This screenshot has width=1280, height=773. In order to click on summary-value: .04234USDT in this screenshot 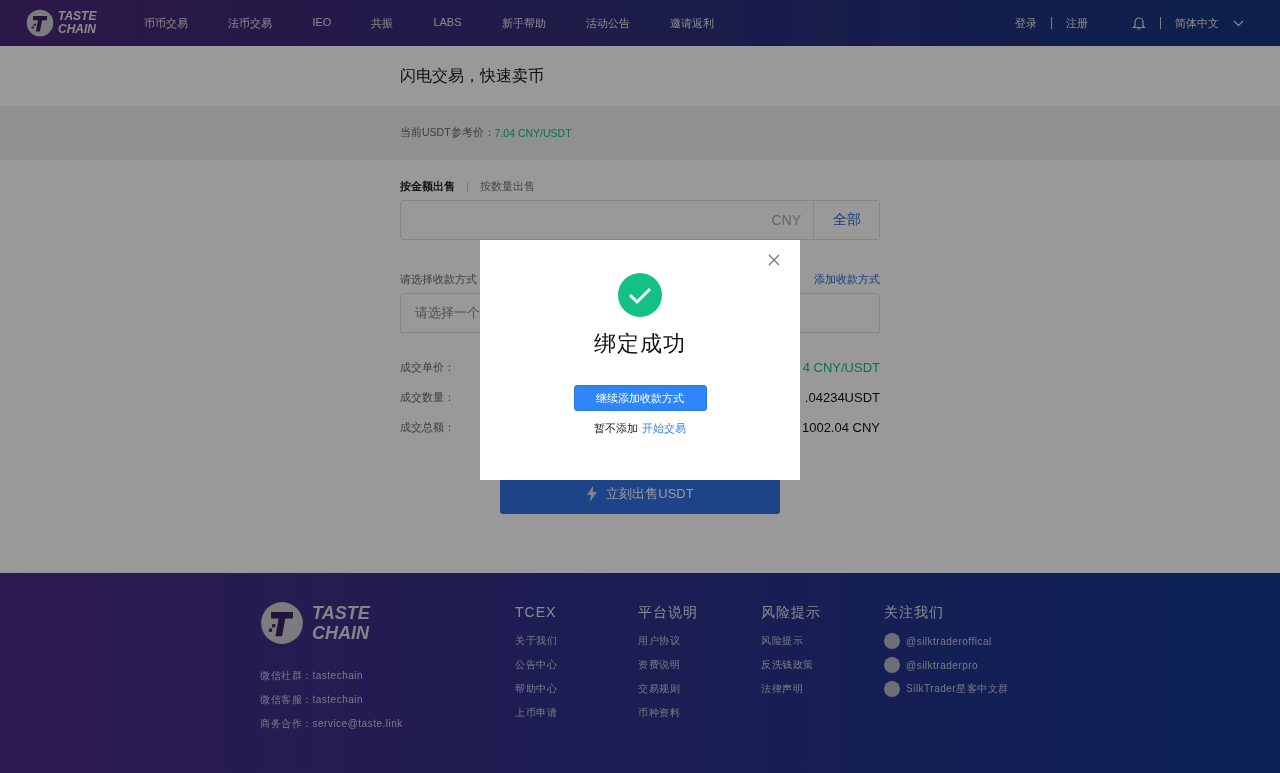, I will do `click(842, 397)`.